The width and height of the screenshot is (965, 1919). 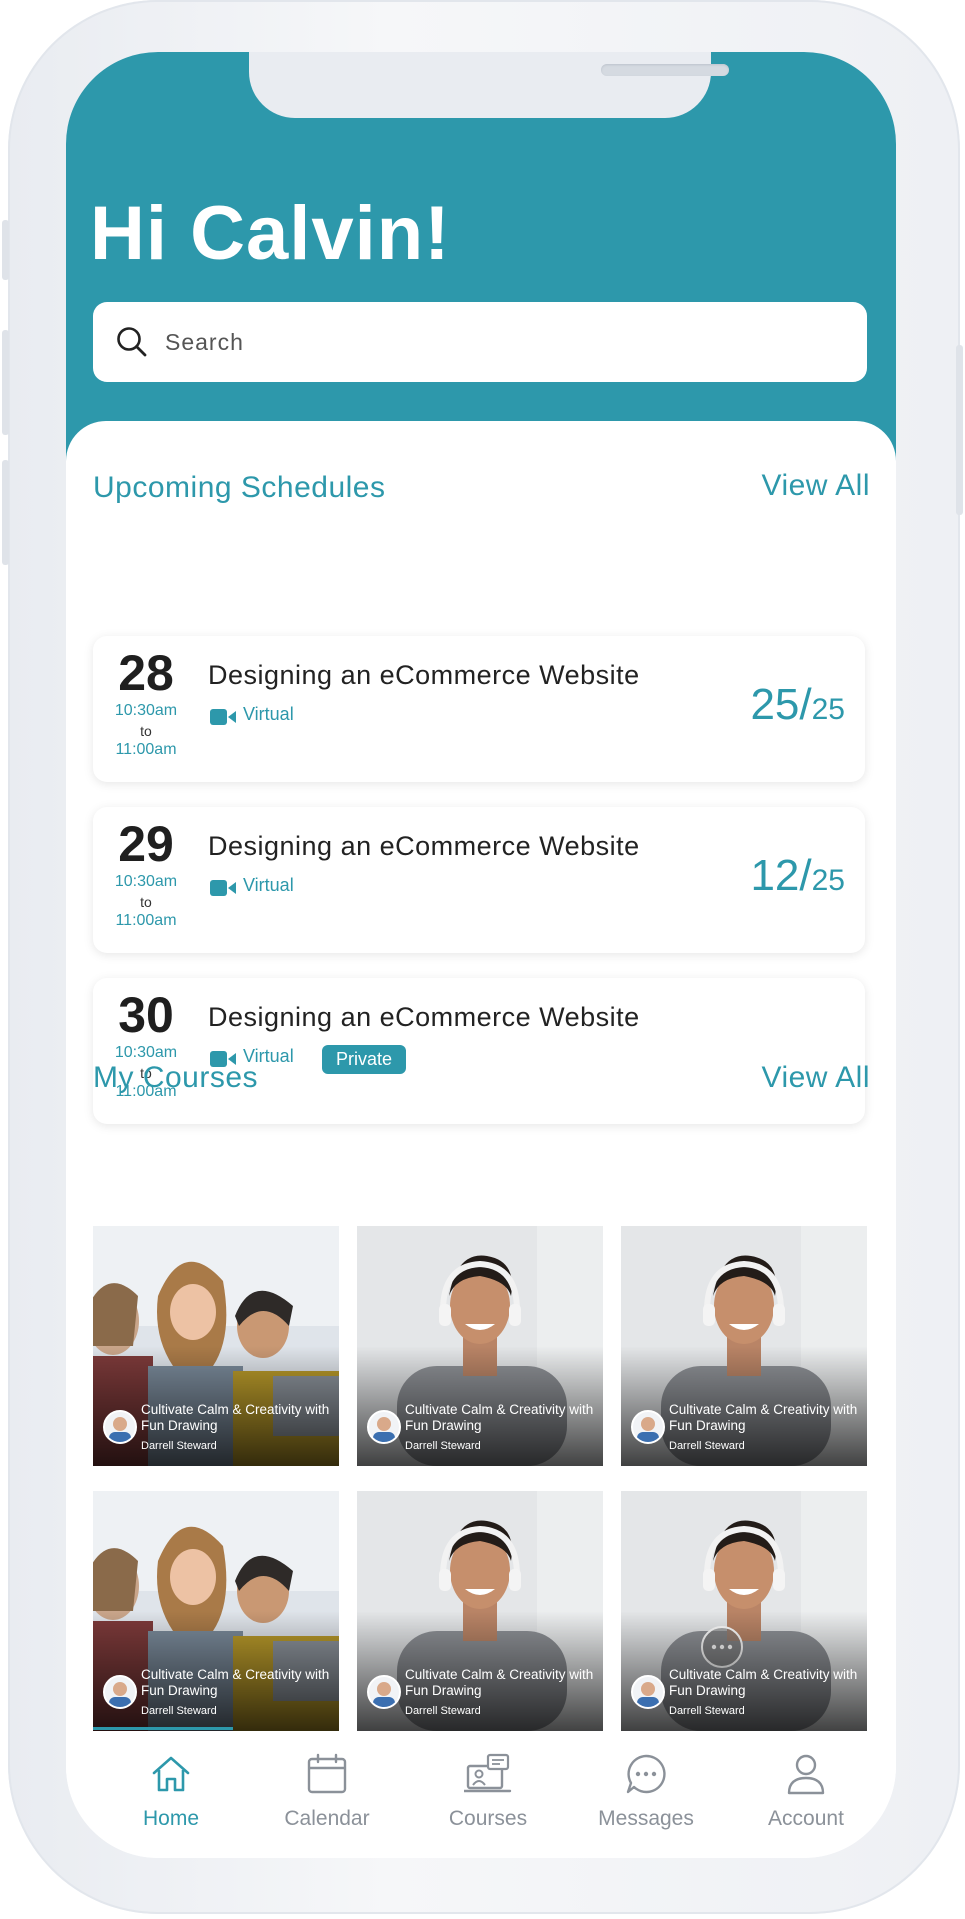 I want to click on tab-messages: Messages, so click(x=646, y=1791).